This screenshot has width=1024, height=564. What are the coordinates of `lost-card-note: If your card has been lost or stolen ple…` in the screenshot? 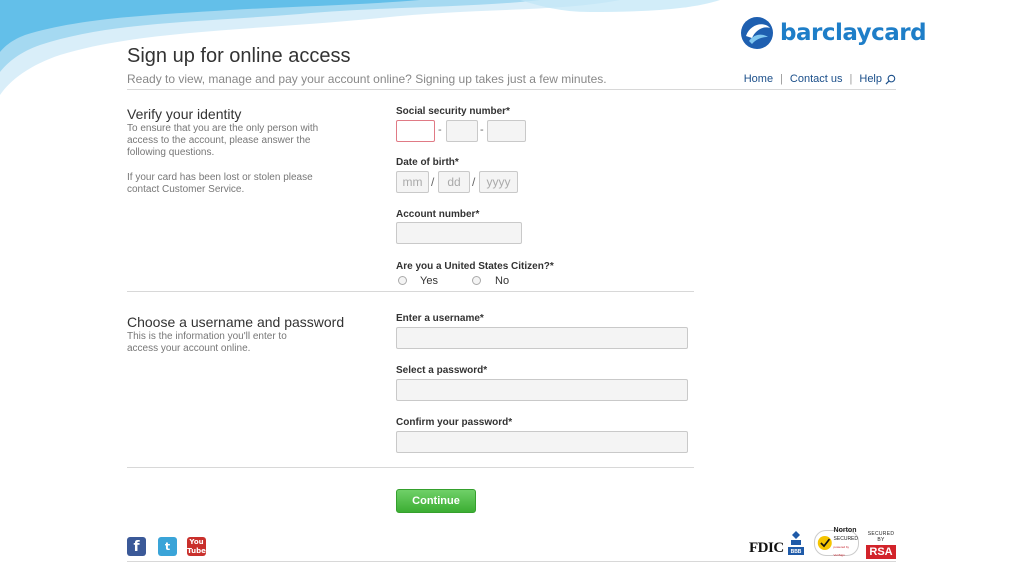 It's located at (220, 183).